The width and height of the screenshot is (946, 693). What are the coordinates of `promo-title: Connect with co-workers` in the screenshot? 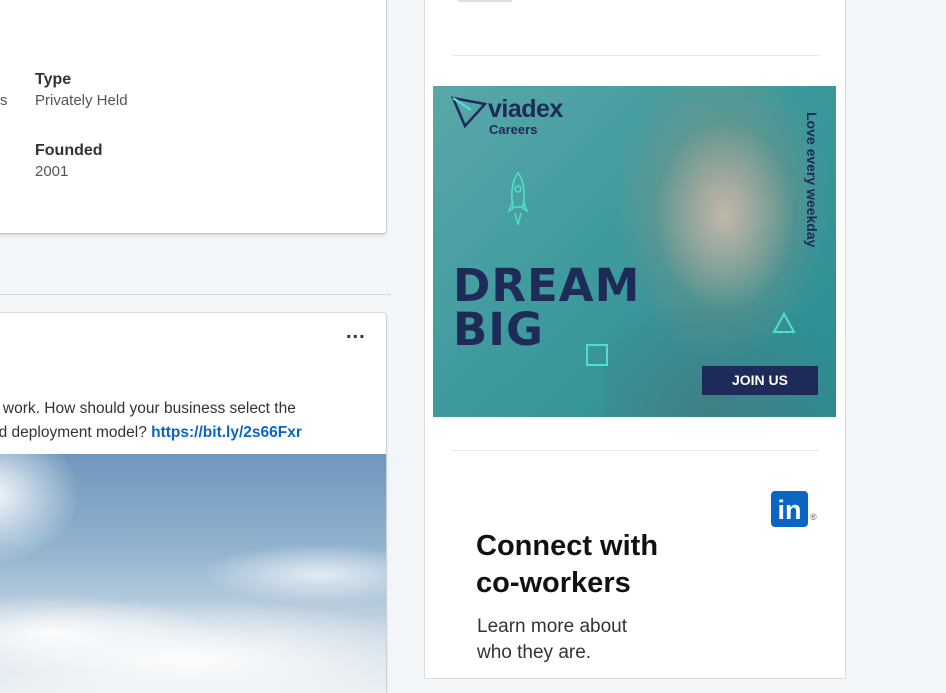 It's located at (567, 565).